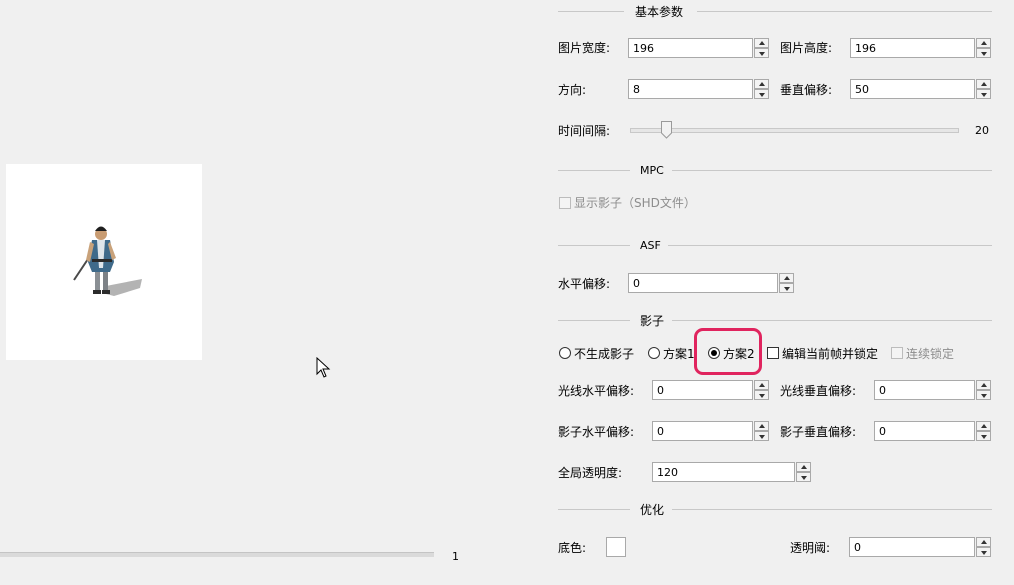 This screenshot has height=585, width=1014. I want to click on interval-slider-track, so click(794, 130).